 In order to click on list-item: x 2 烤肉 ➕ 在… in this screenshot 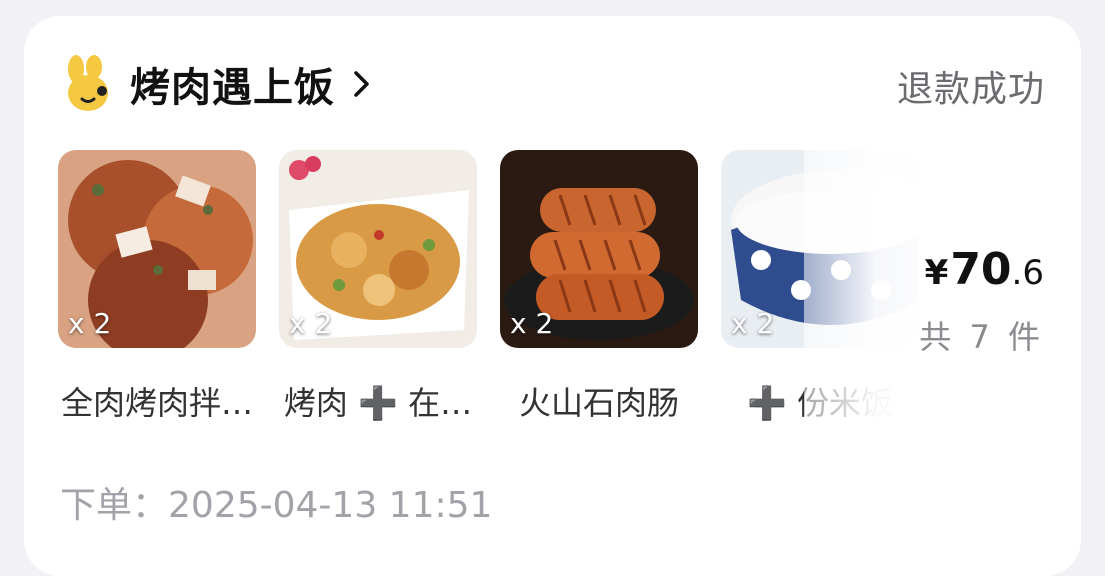, I will do `click(378, 287)`.